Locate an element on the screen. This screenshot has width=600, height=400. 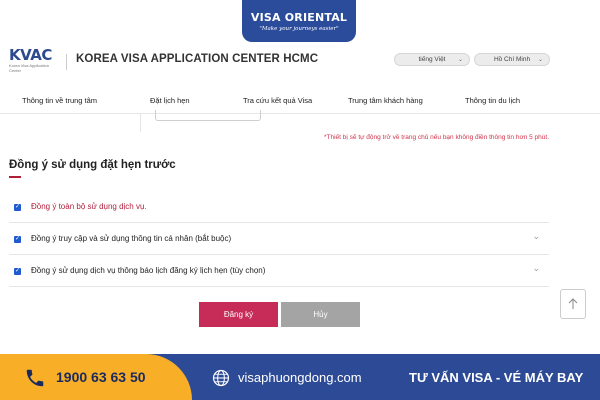
logo-divider is located at coordinates (66, 62).